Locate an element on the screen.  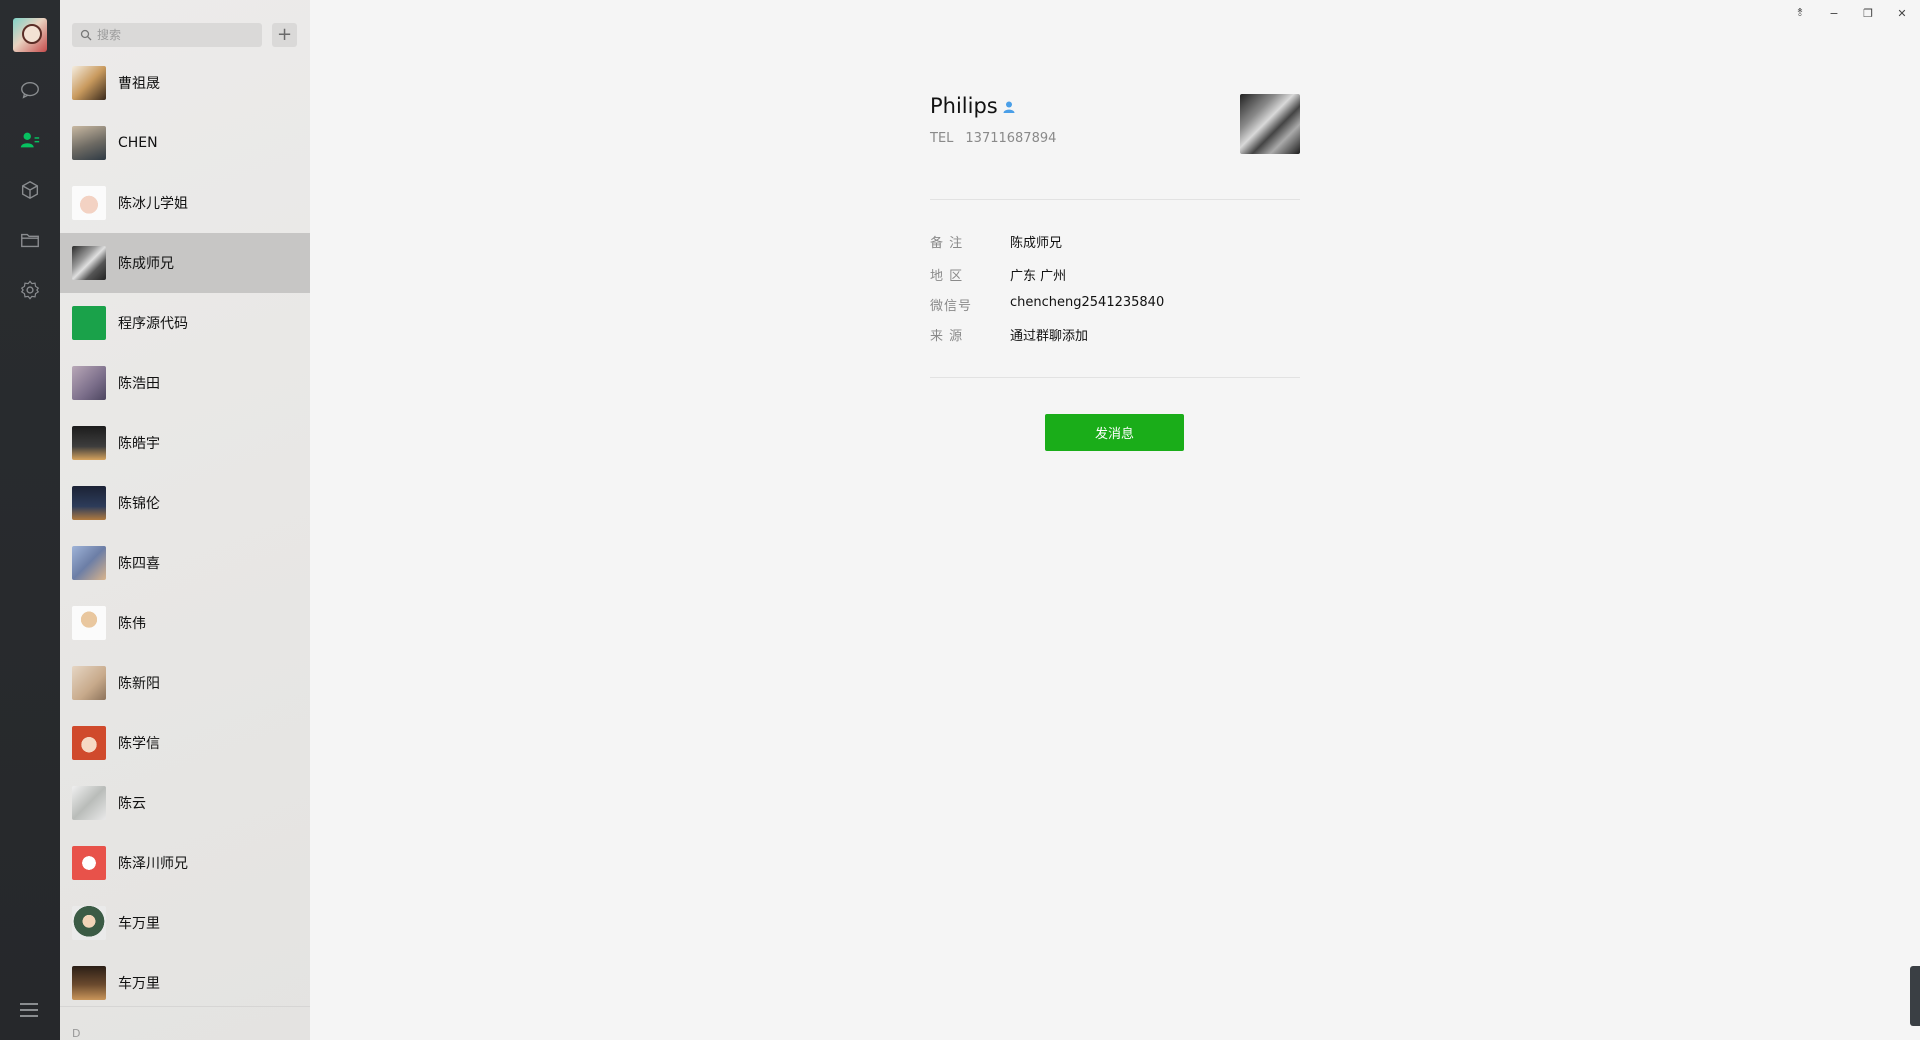
info-row-wechat-id: 微信号 chencheng2541235840 is located at coordinates (1047, 304).